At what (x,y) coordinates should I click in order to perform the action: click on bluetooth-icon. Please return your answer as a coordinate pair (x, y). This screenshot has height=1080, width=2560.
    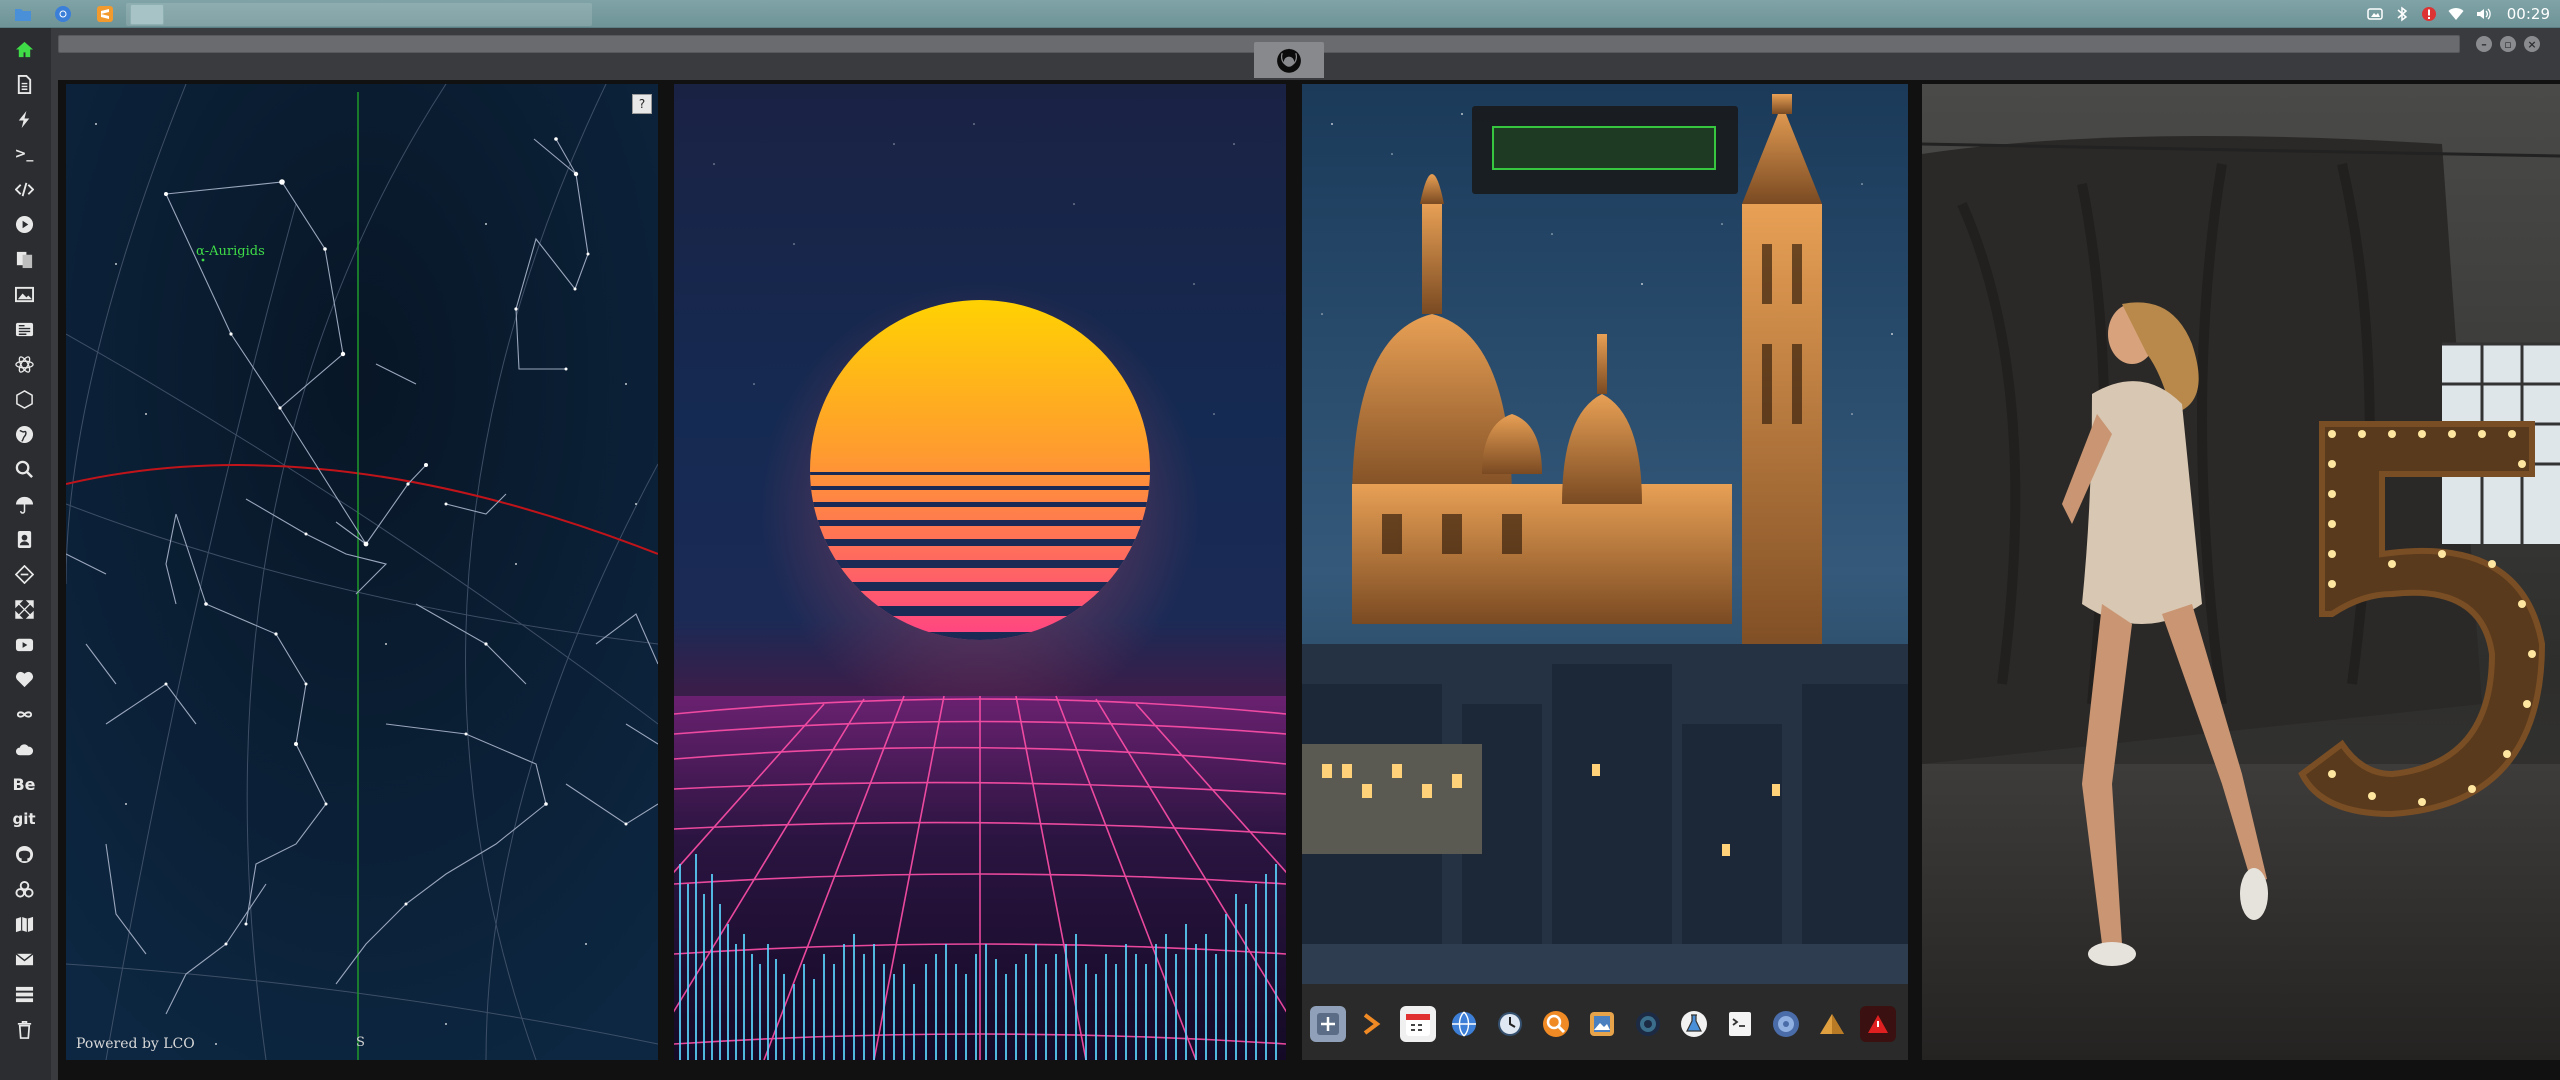
    Looking at the image, I should click on (2402, 14).